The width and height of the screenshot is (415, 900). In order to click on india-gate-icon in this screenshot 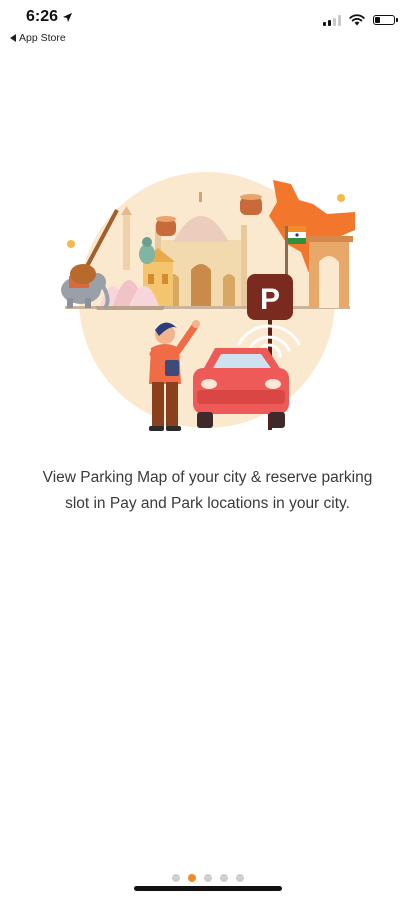, I will do `click(329, 272)`.